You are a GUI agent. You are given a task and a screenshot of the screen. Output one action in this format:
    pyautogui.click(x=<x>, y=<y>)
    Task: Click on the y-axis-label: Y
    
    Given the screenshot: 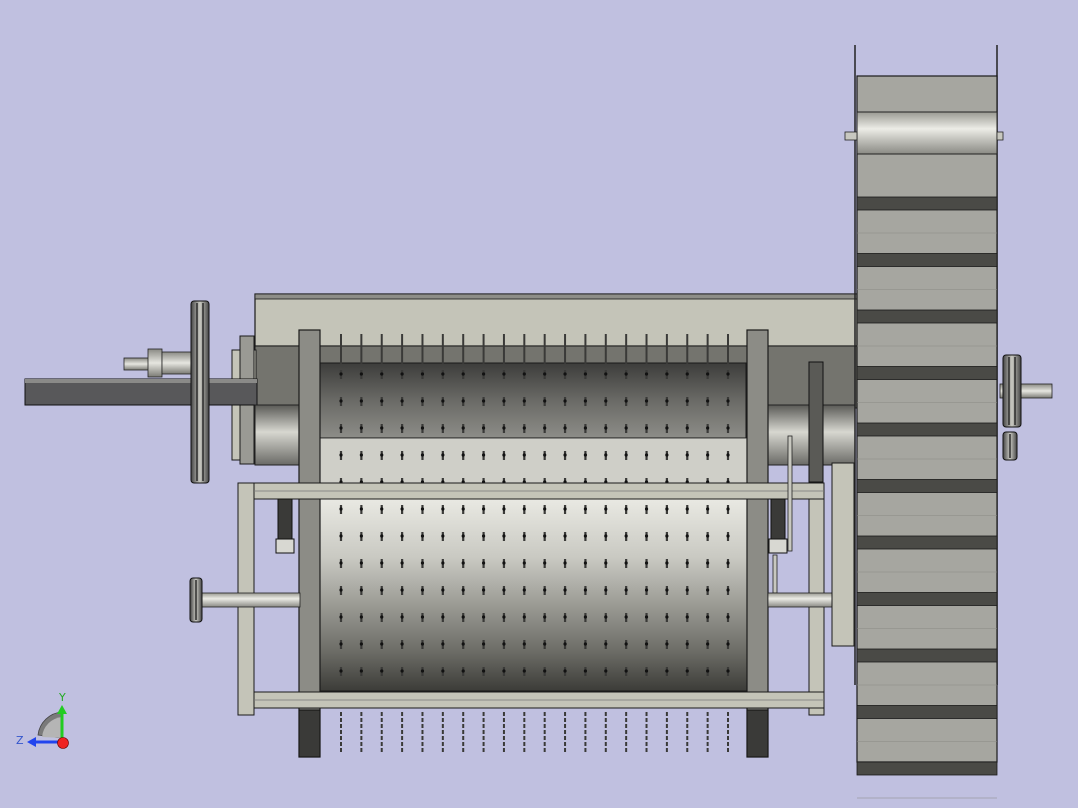 What is the action you would take?
    pyautogui.click(x=62, y=697)
    